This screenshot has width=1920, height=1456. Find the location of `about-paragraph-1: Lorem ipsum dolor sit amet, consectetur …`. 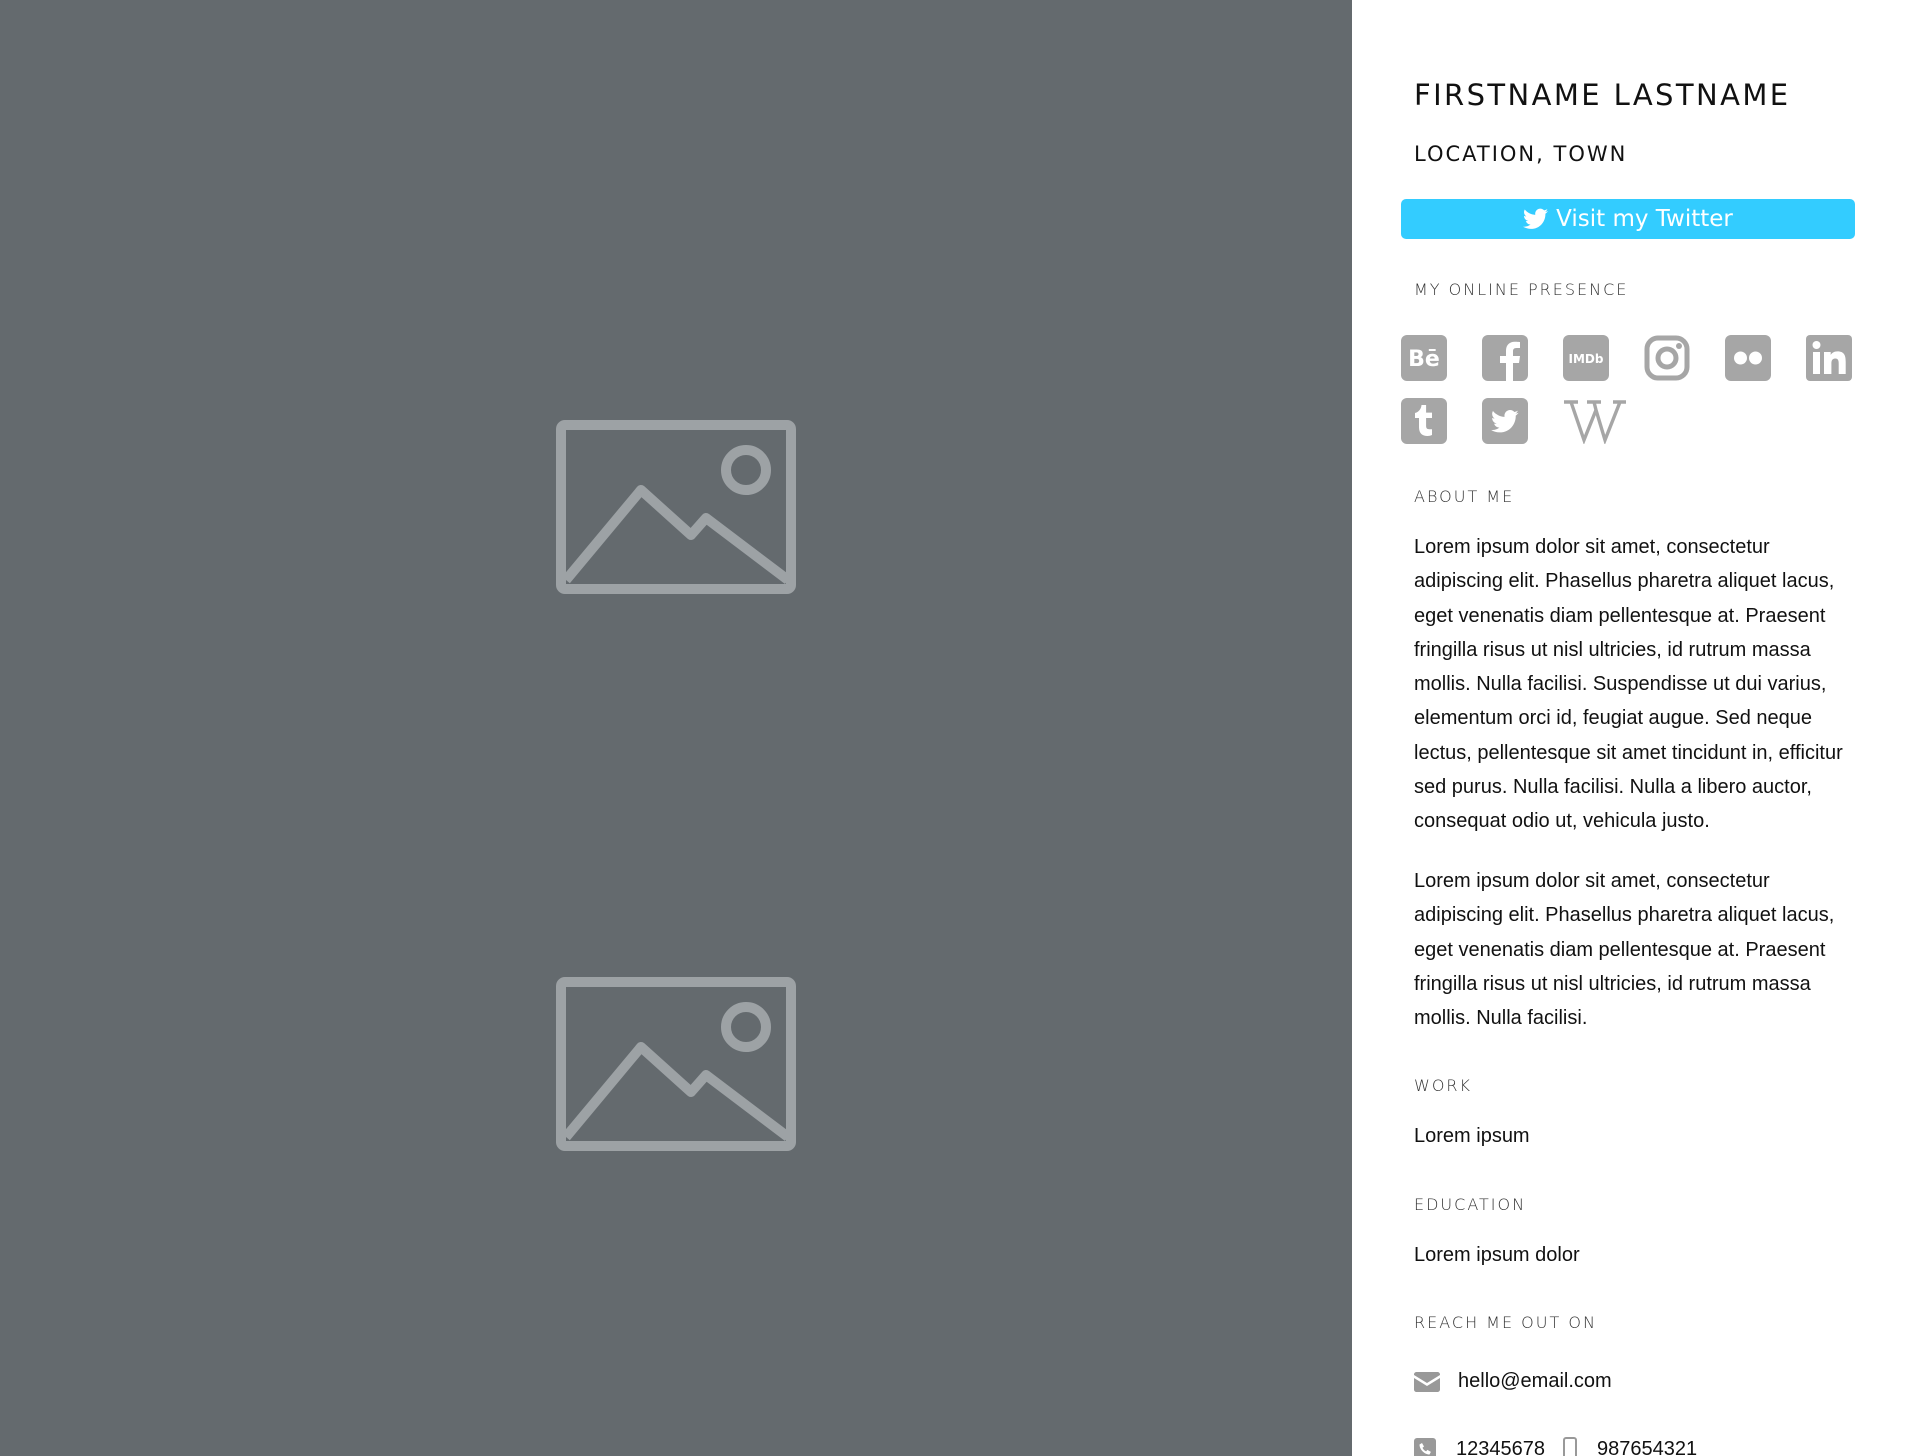

about-paragraph-1: Lorem ipsum dolor sit amet, consectetur … is located at coordinates (1628, 684).